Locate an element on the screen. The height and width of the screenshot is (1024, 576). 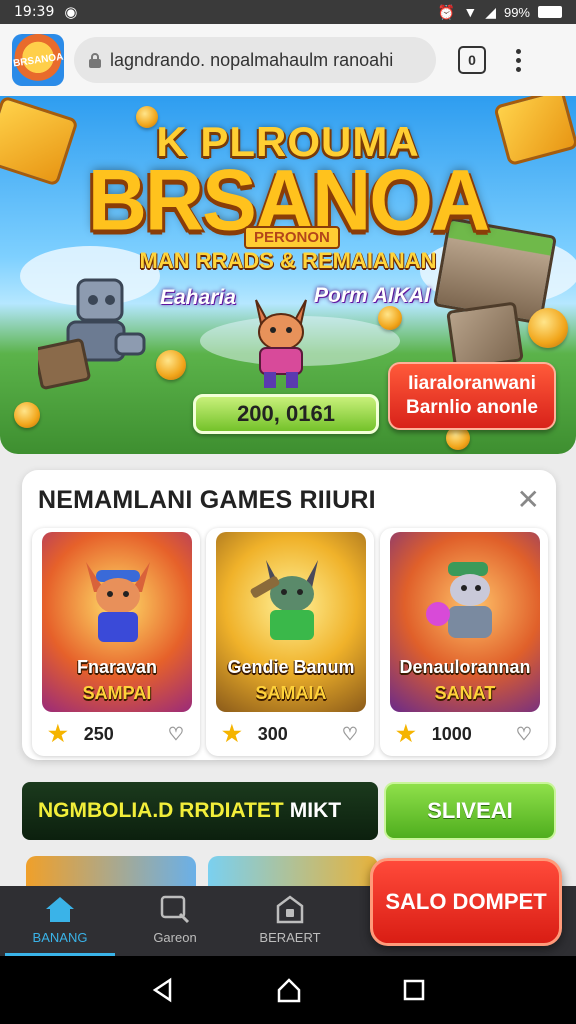
cta-button: SLIVEAI is located at coordinates (470, 811).